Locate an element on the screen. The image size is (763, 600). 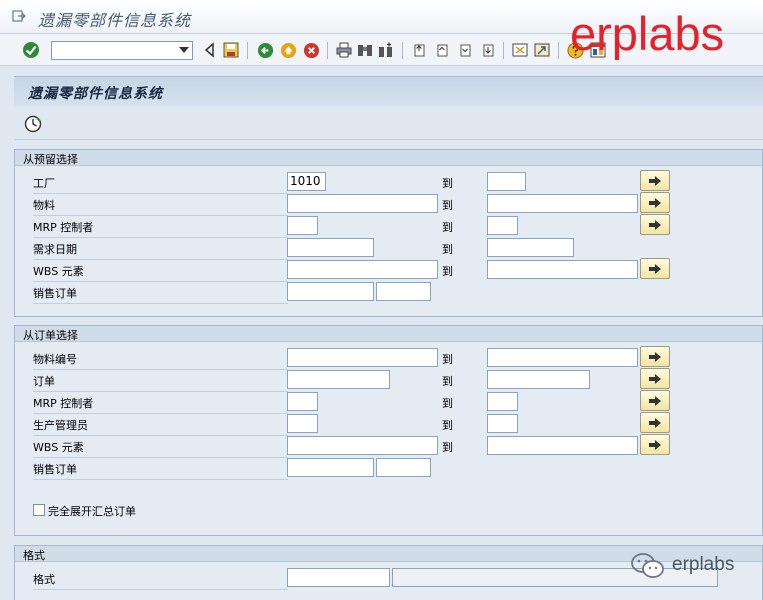
first-page-button is located at coordinates (419, 50).